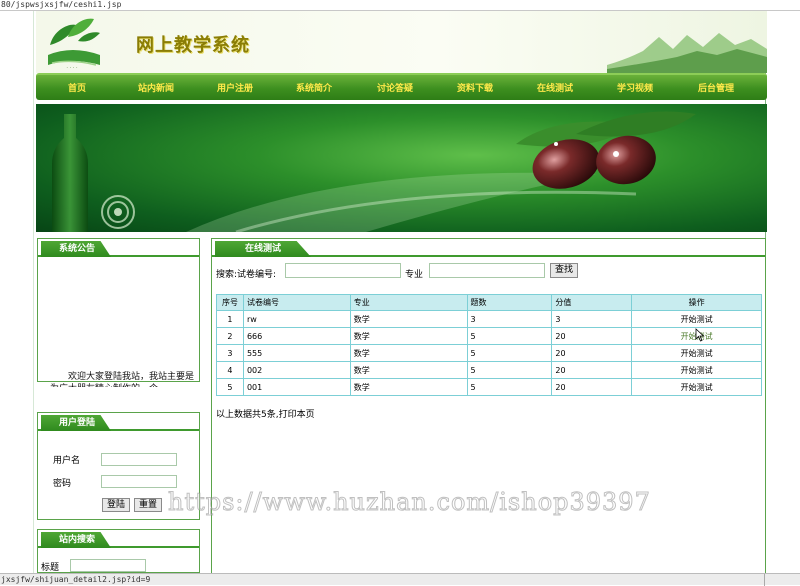 This screenshot has width=800, height=586. What do you see at coordinates (33, 292) in the screenshot?
I see `frame-edge-left` at bounding box center [33, 292].